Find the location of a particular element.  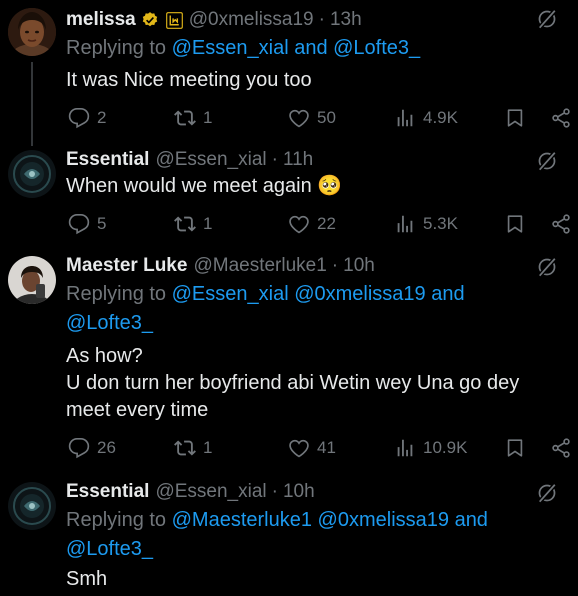

reply-count: 26 is located at coordinates (106, 447).